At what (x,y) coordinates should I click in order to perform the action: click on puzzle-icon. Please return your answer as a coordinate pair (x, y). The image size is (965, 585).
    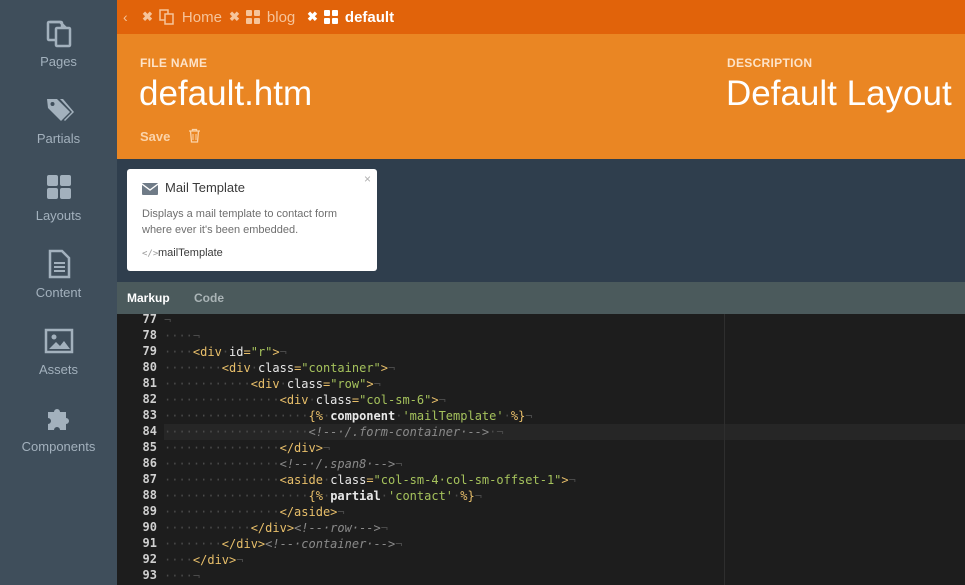
    Looking at the image, I should click on (58, 418).